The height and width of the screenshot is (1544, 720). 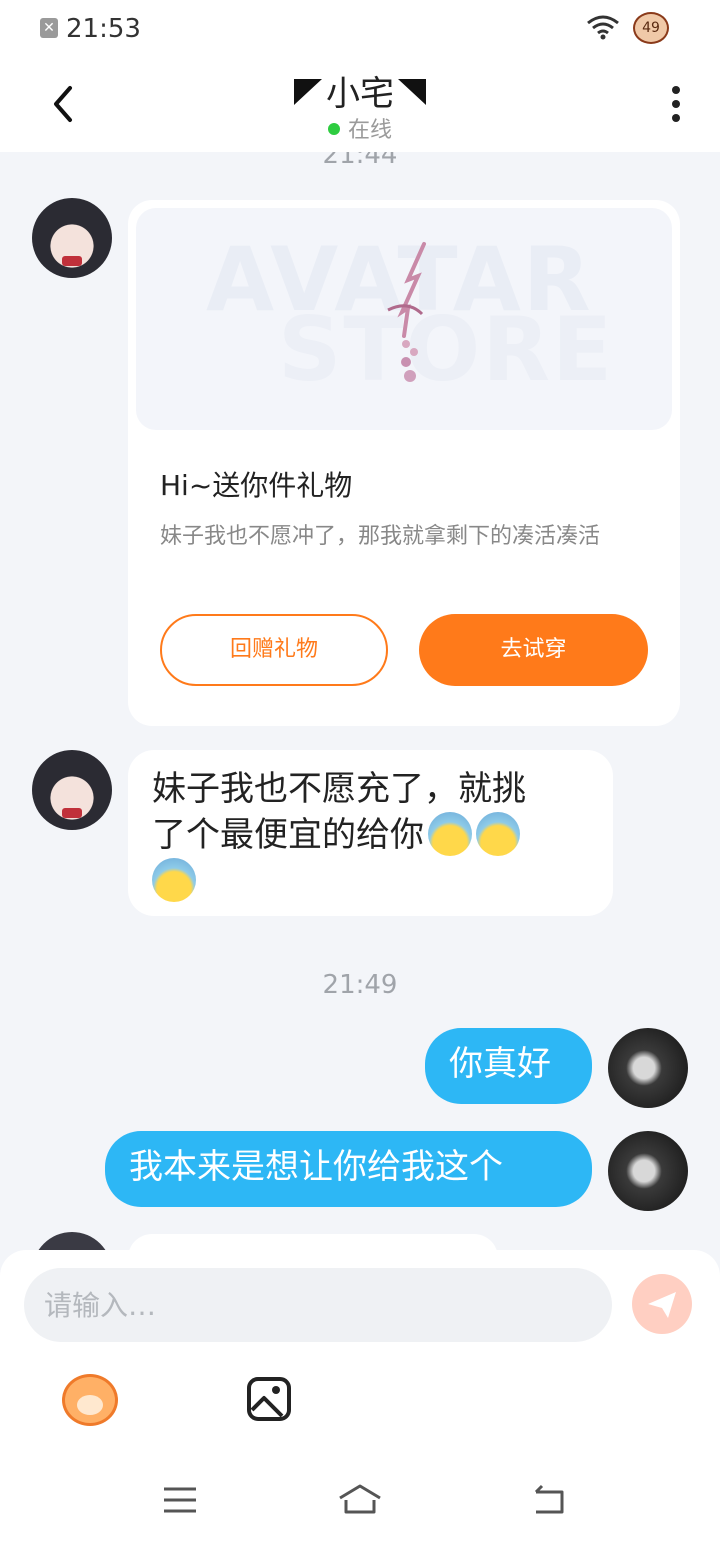 I want to click on online-label: 在线, so click(x=369, y=130).